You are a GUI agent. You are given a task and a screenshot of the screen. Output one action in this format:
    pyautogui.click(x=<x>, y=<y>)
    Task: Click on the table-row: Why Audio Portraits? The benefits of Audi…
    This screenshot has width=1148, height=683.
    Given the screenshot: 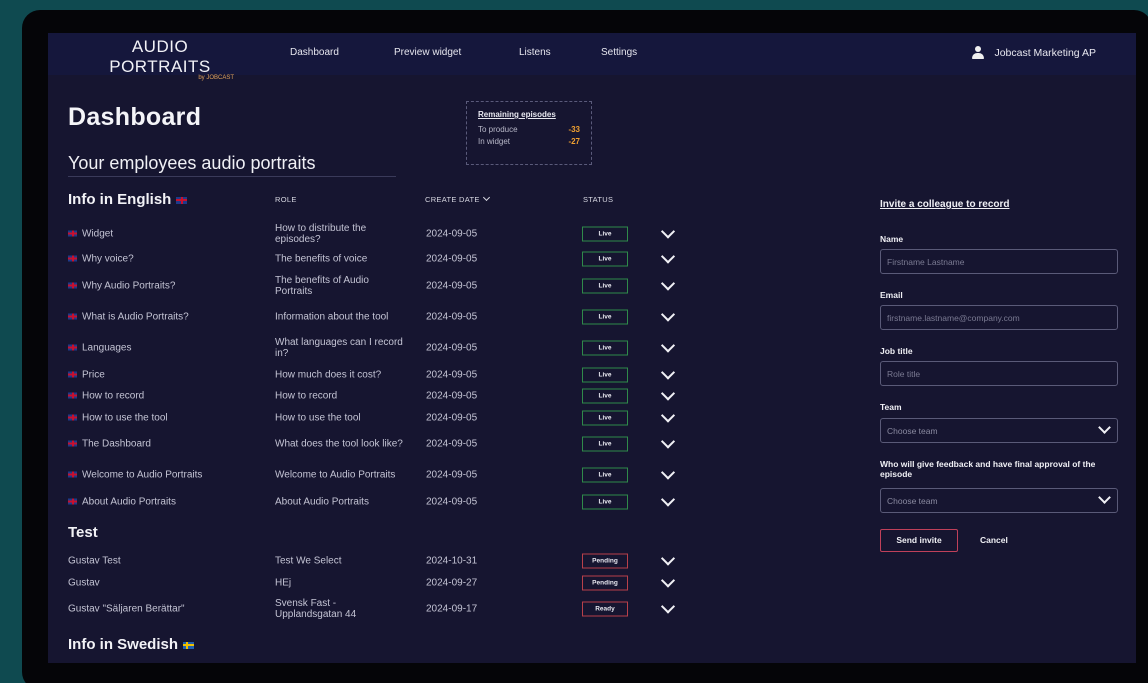 What is the action you would take?
    pyautogui.click(x=378, y=286)
    